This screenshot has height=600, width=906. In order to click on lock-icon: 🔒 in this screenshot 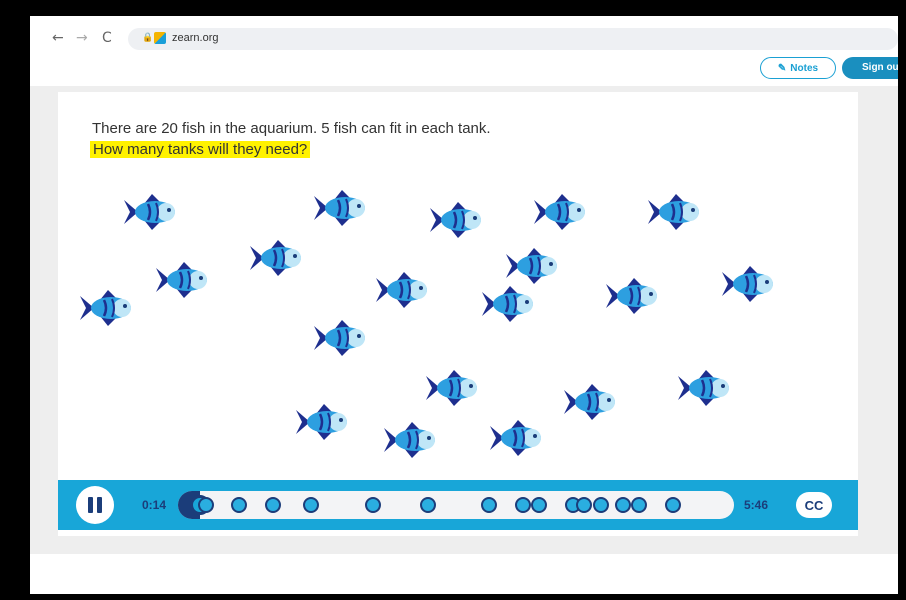, I will do `click(148, 37)`.